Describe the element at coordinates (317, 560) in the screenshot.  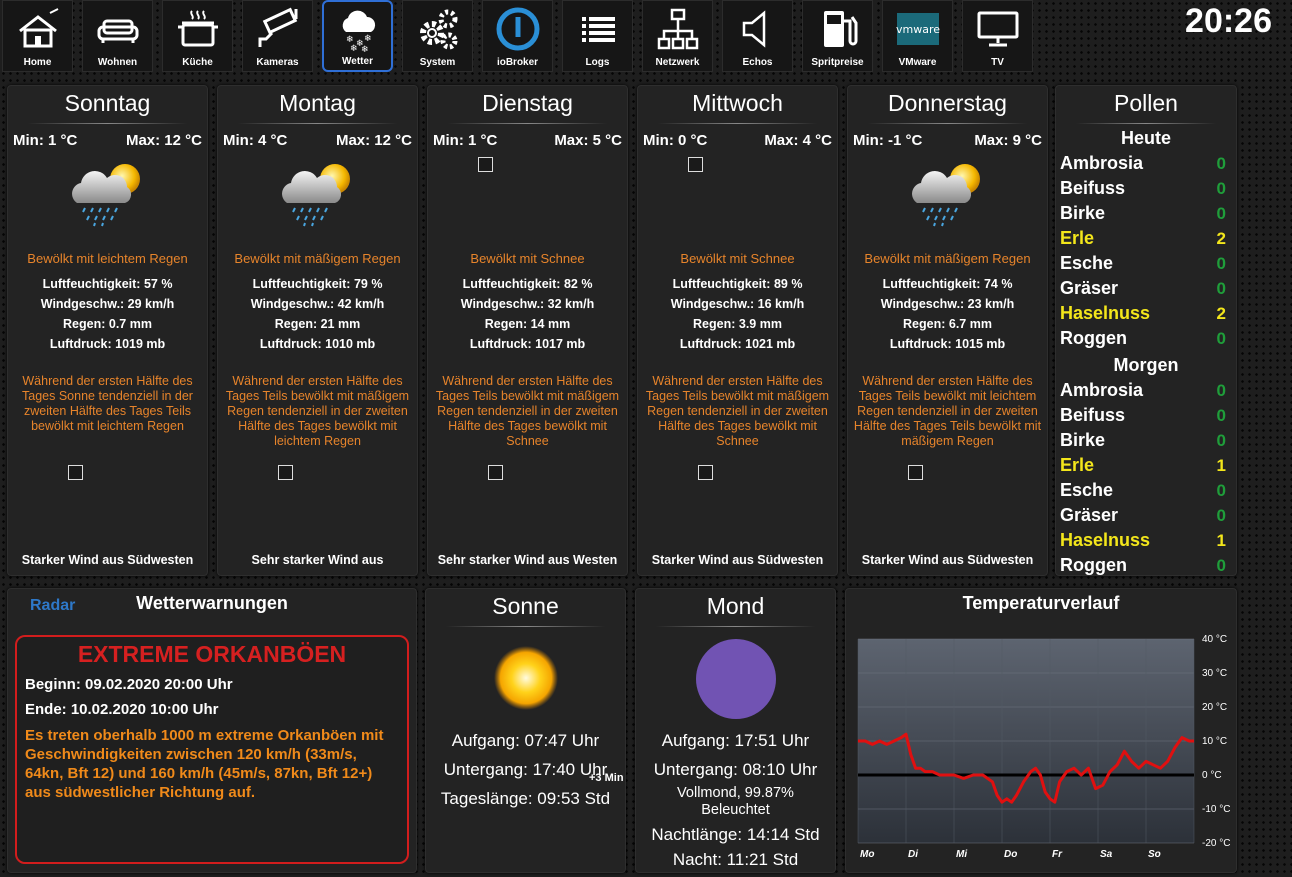
I see `wind-description: Sehr starker Wind aus` at that location.